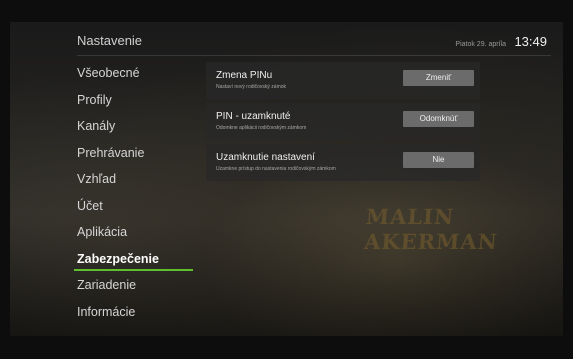 This screenshot has height=359, width=573. I want to click on page-title: Nastavenie, so click(110, 40).